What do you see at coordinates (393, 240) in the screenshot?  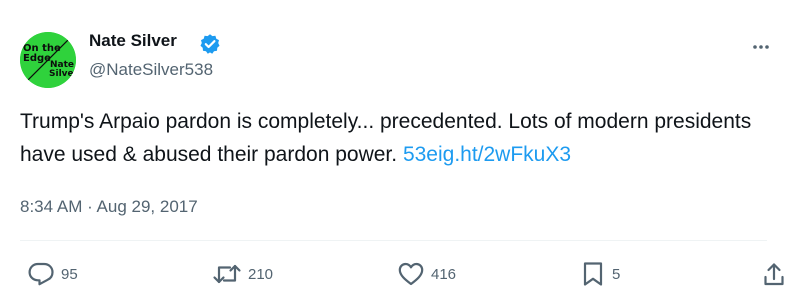 I see `divider` at bounding box center [393, 240].